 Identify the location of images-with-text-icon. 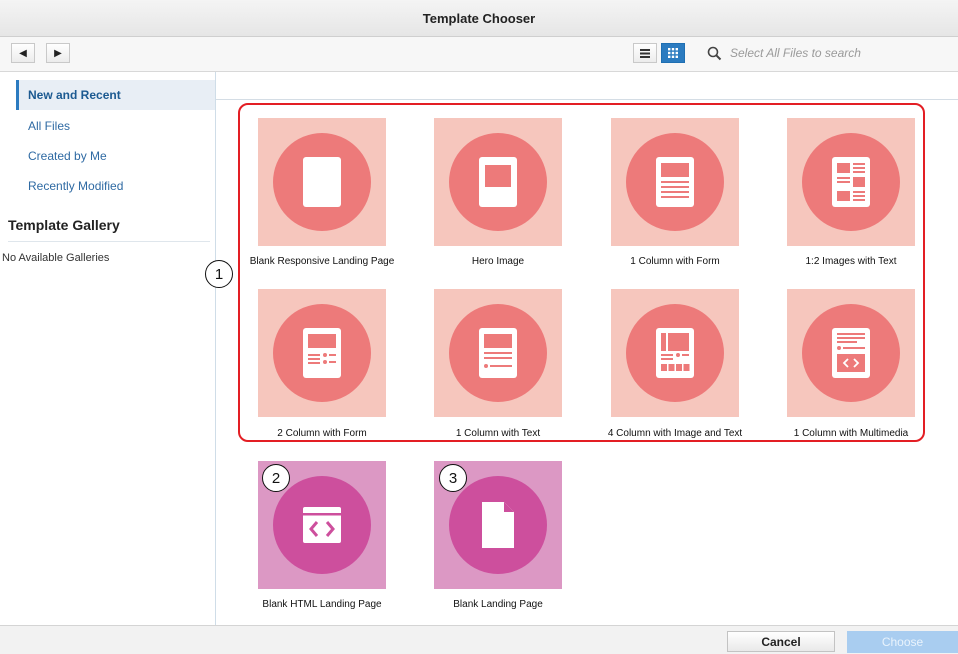
(851, 182).